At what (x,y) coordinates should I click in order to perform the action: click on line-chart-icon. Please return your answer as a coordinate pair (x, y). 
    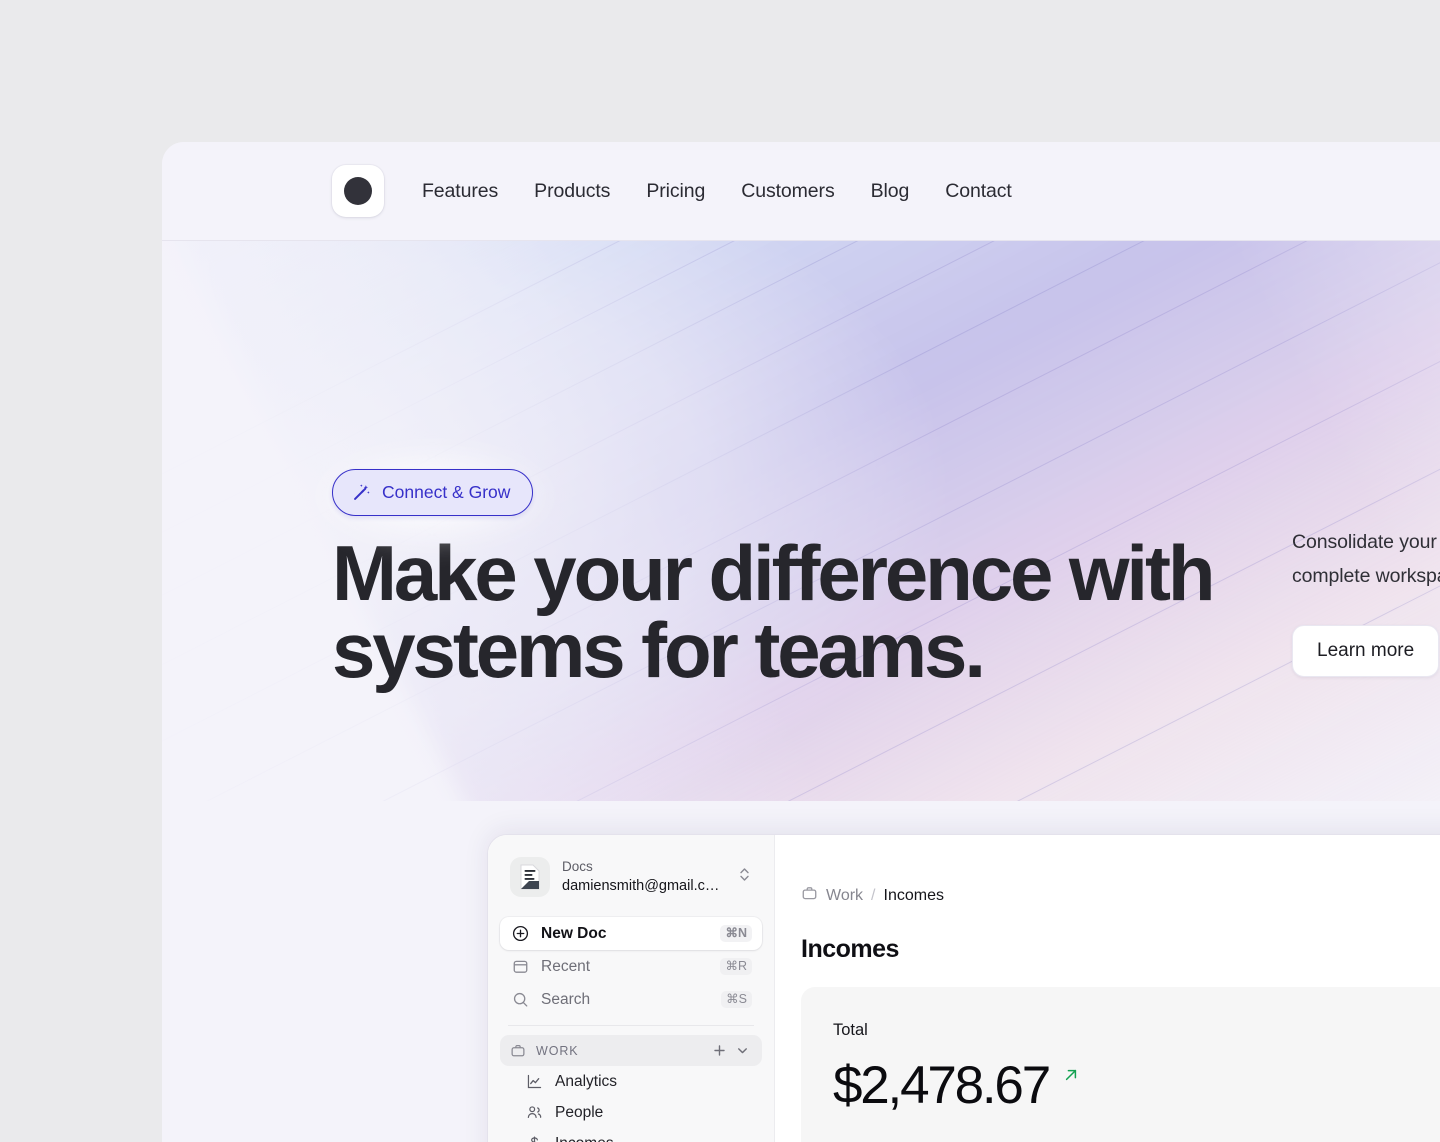
    Looking at the image, I should click on (534, 1081).